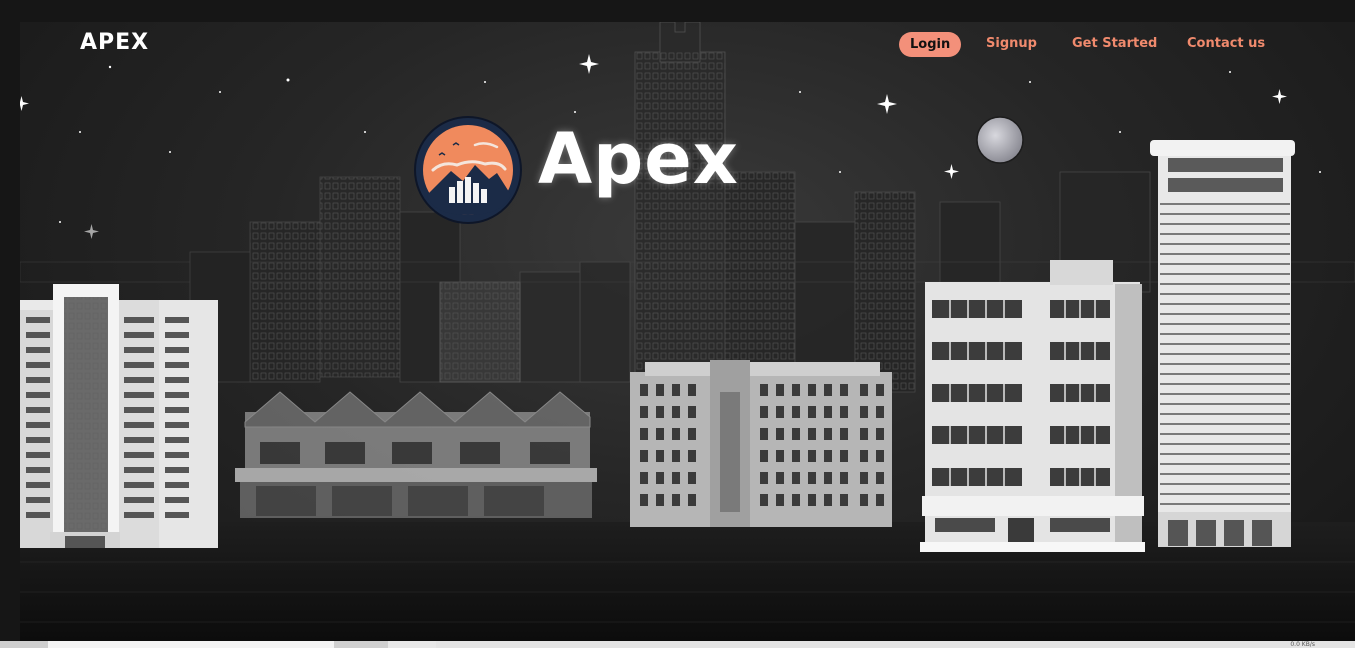 The height and width of the screenshot is (648, 1355). What do you see at coordinates (1032, 406) in the screenshot?
I see `building-white-office` at bounding box center [1032, 406].